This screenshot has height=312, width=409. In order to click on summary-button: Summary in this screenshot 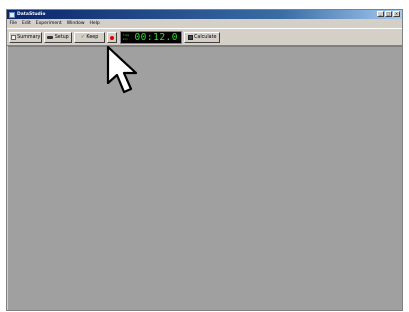, I will do `click(25, 37)`.